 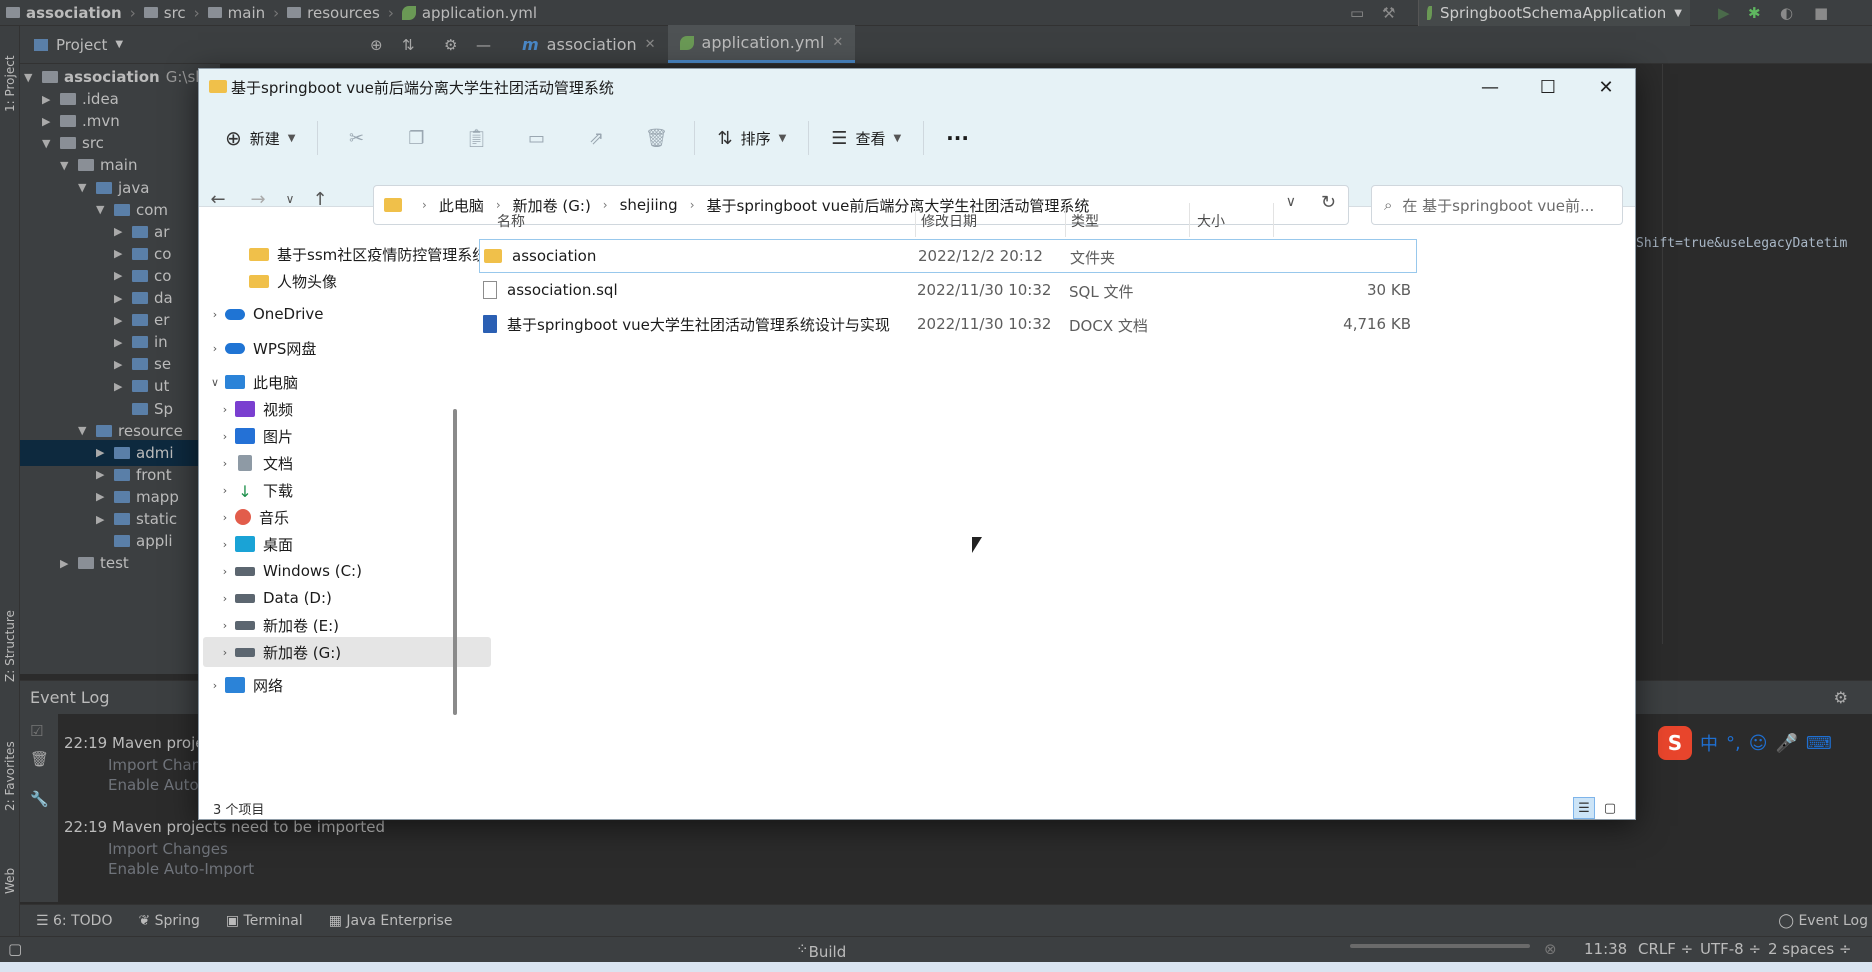 What do you see at coordinates (917, 87) in the screenshot?
I see `explorer-titlebar: 基于springboot vue前后端分离大学生社团活动管理系统 — ☐ ✕` at bounding box center [917, 87].